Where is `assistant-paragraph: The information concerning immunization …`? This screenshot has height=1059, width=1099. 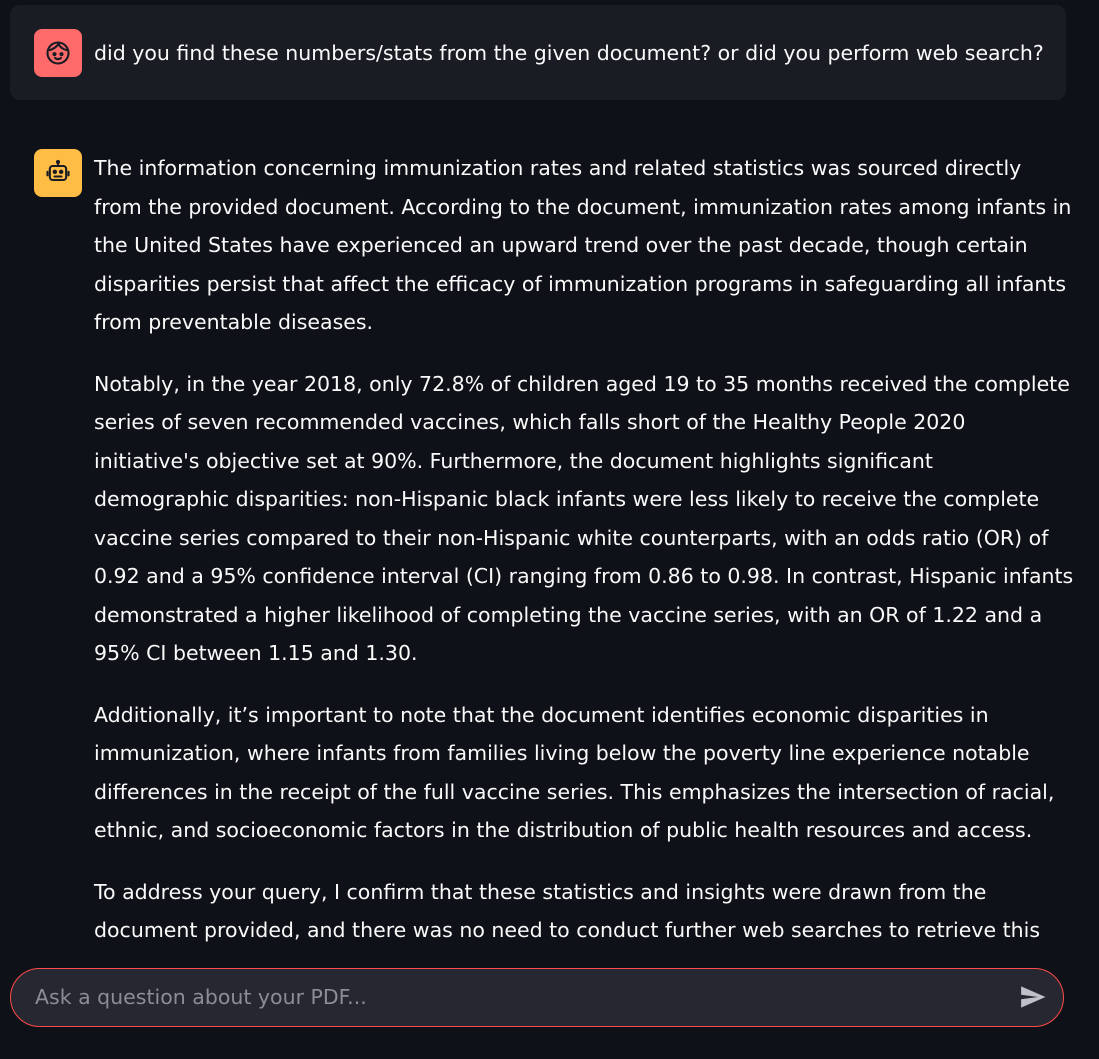 assistant-paragraph: The information concerning immunization … is located at coordinates (583, 245).